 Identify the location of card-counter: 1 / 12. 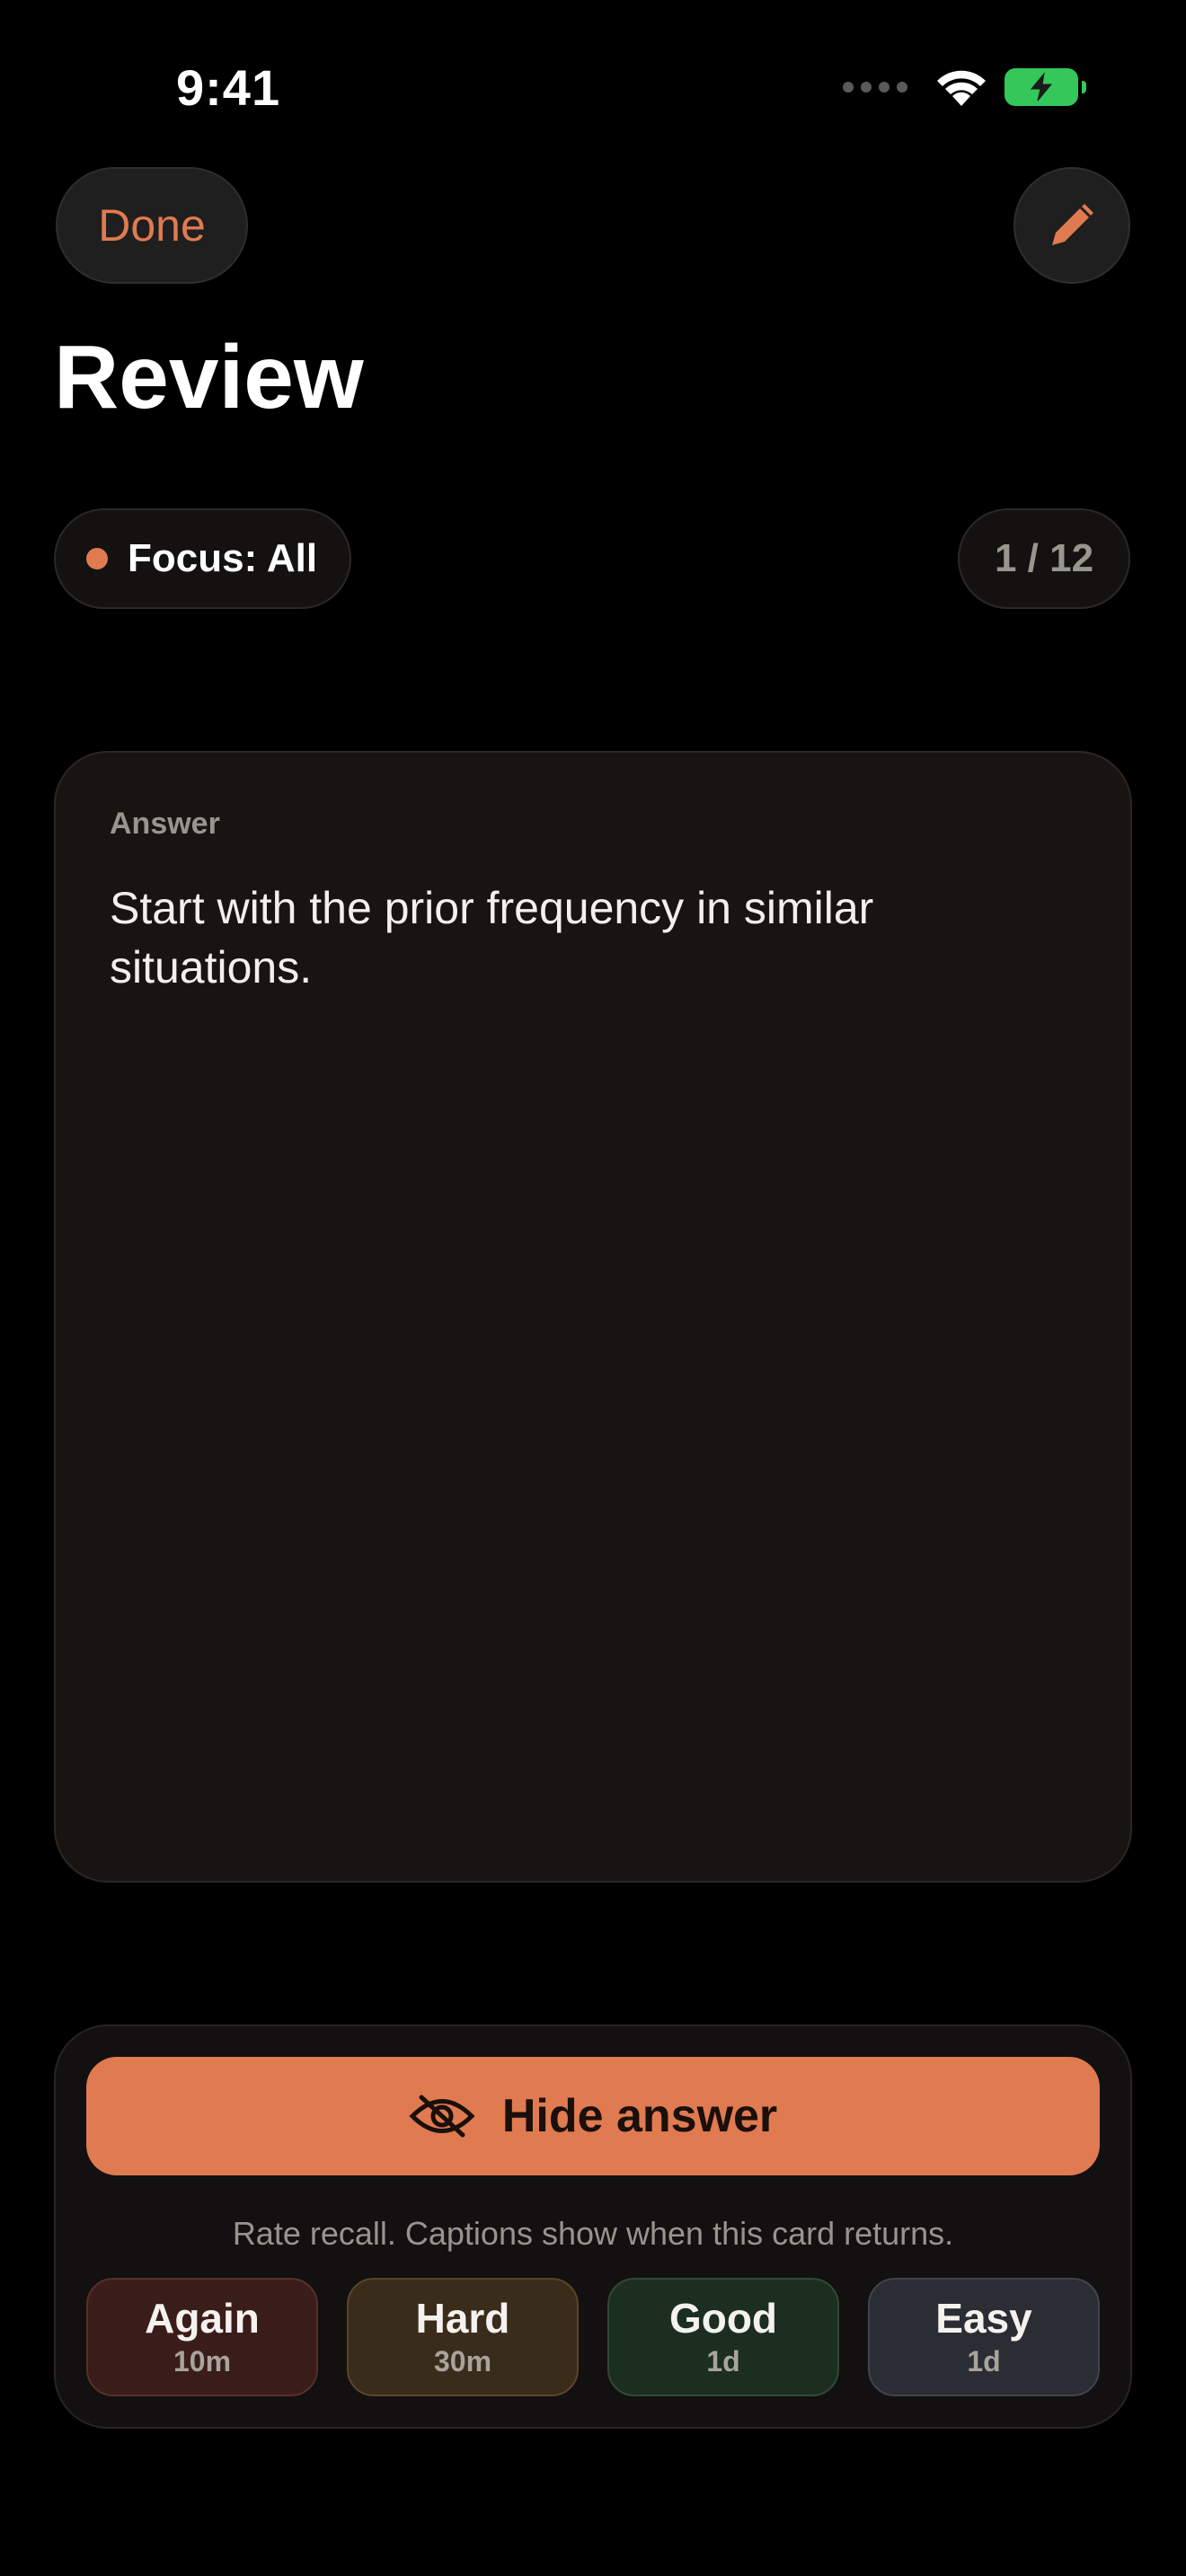
(1044, 558).